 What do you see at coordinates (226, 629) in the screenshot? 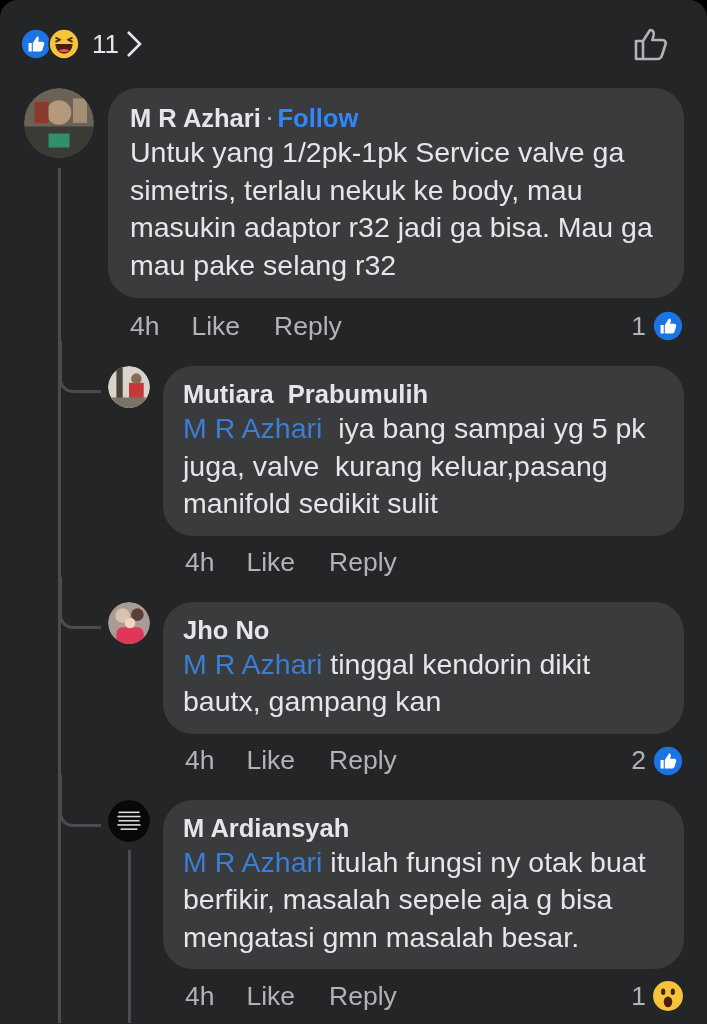
I see `author-name: Jho No` at bounding box center [226, 629].